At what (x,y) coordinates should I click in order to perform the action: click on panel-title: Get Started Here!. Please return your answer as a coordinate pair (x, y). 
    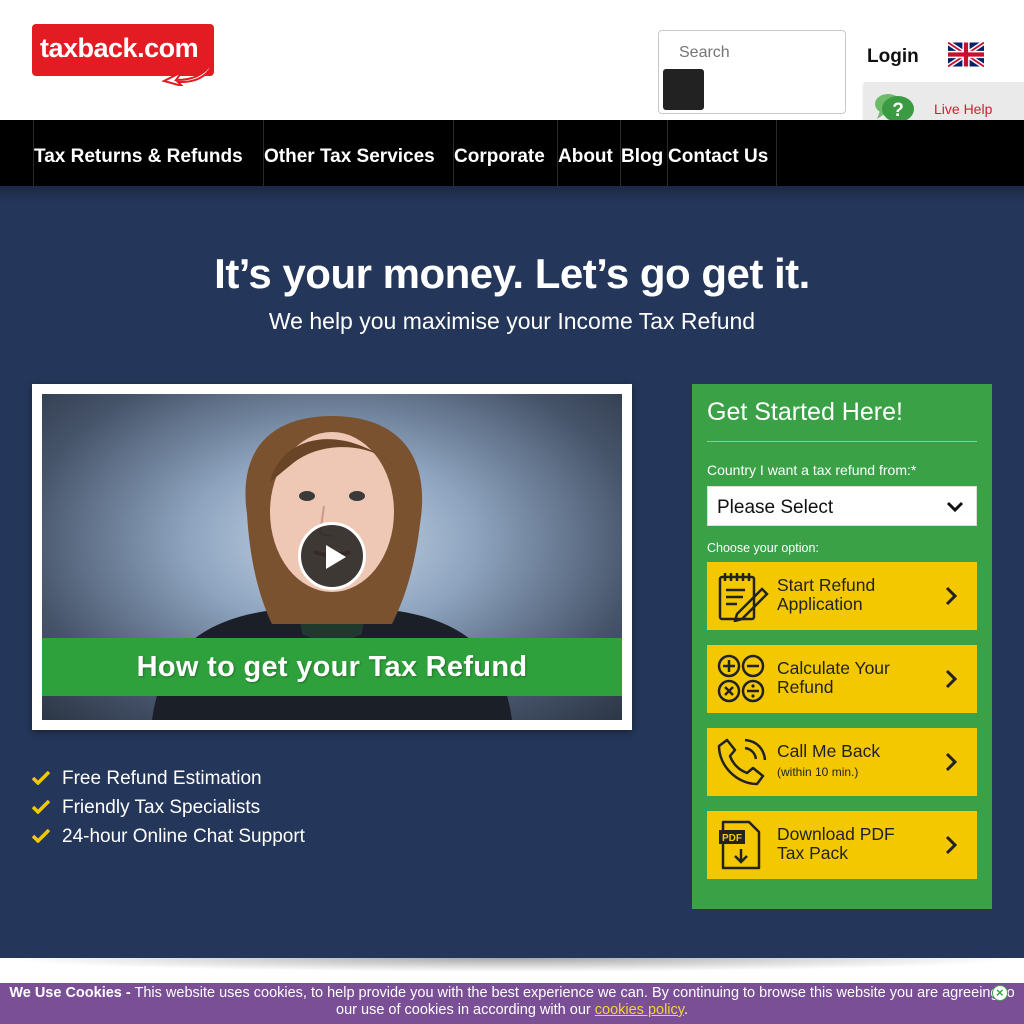
    Looking at the image, I should click on (805, 412).